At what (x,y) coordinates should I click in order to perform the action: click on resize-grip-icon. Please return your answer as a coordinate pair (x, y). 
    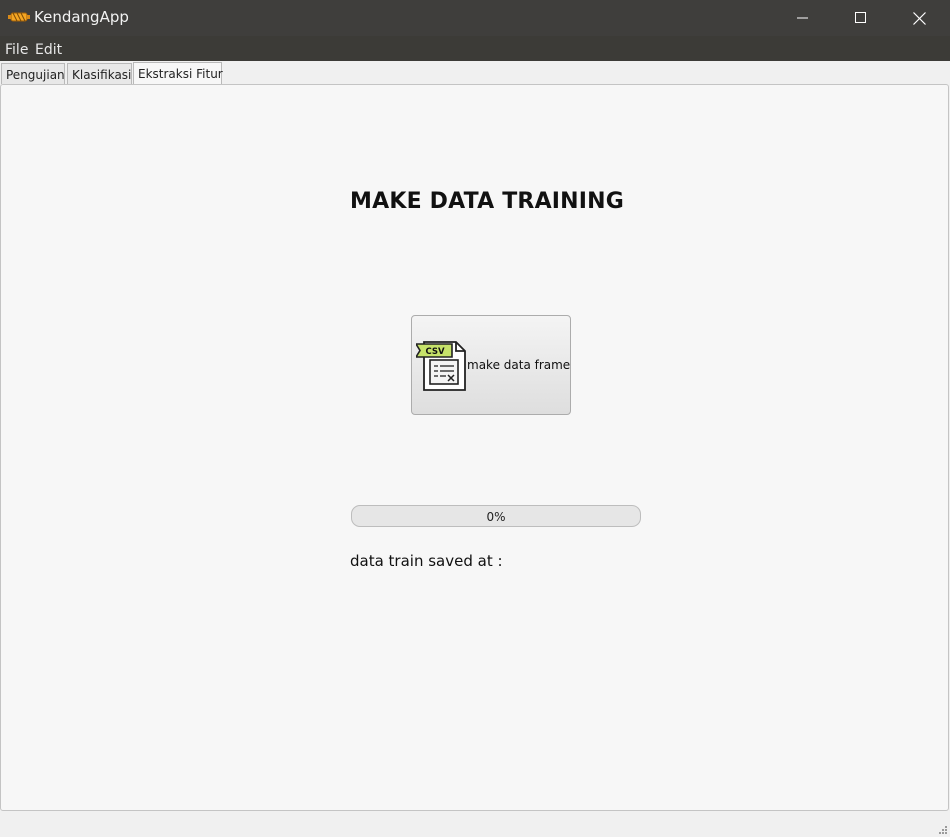
    Looking at the image, I should click on (943, 830).